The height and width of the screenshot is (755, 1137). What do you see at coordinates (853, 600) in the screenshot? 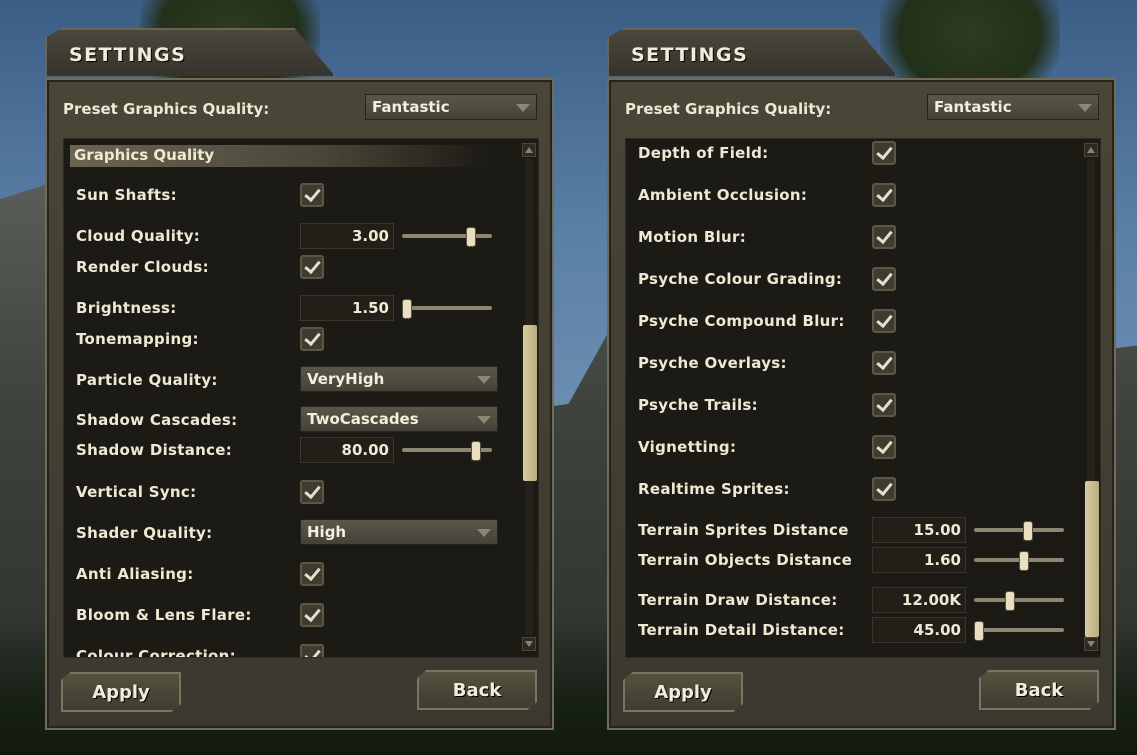
I see `setting-row: Terrain Draw Distance: 12.00K` at bounding box center [853, 600].